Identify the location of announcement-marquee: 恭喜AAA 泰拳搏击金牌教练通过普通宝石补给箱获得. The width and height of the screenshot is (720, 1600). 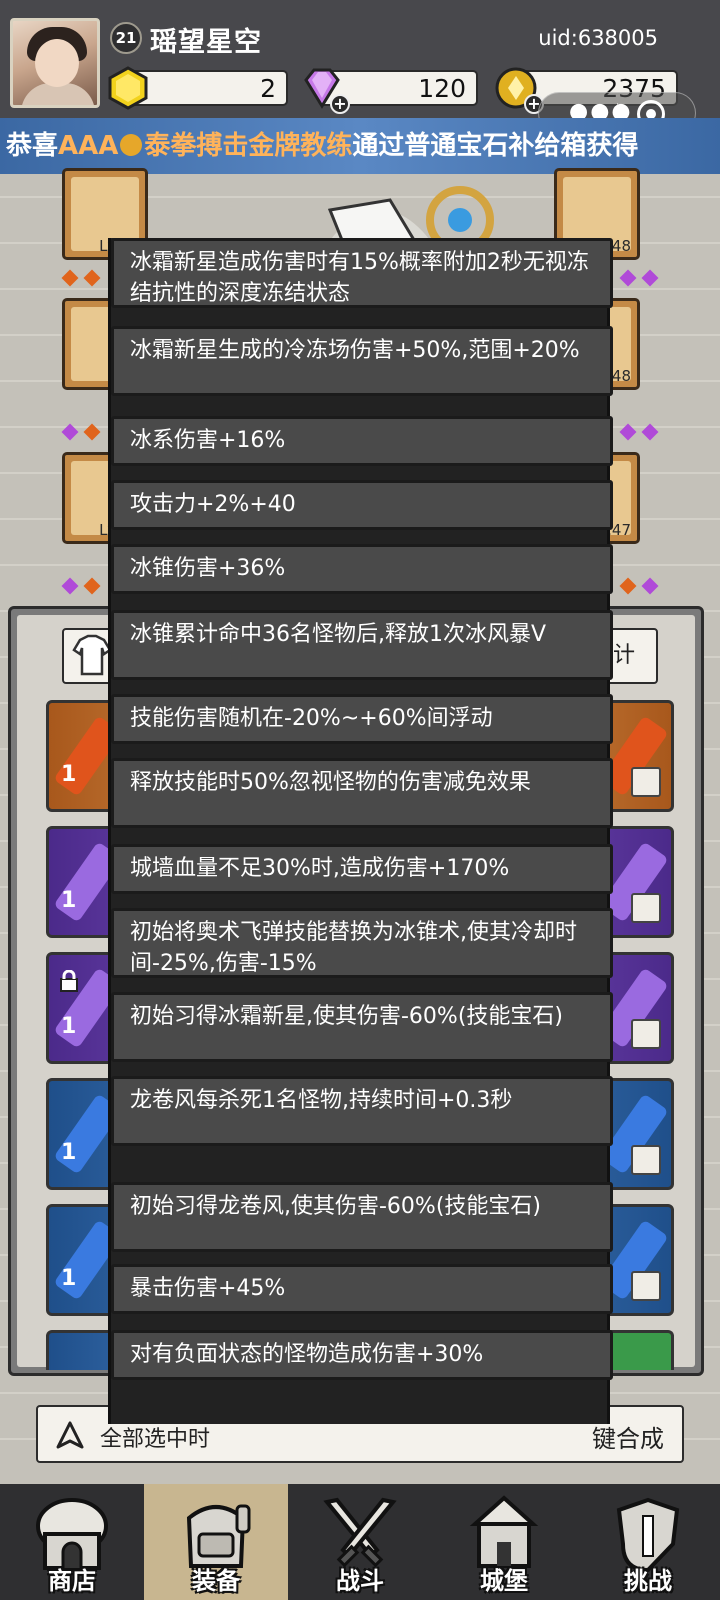
(360, 146).